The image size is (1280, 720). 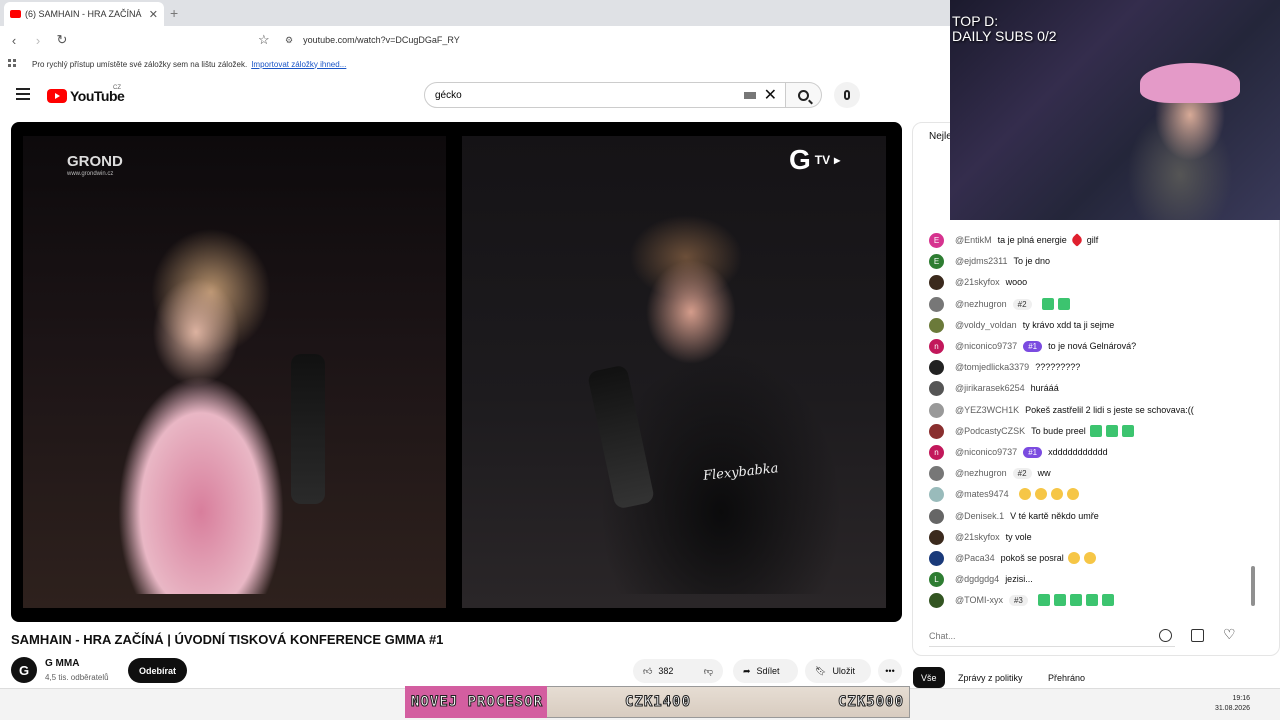 I want to click on chat-header: Nejle, so click(x=940, y=136).